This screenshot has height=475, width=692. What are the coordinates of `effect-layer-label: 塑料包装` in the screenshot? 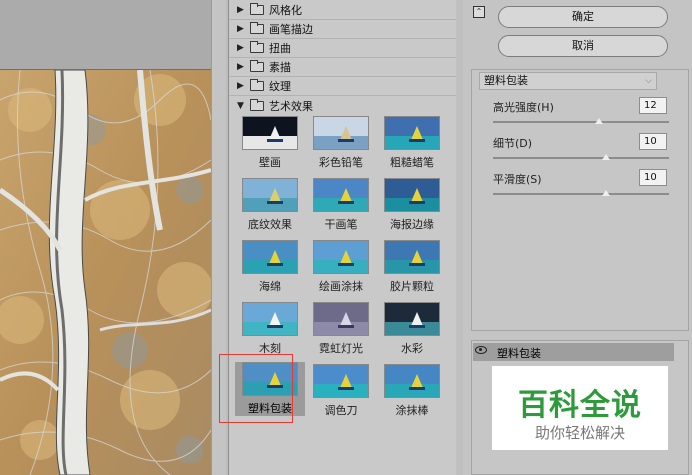 It's located at (519, 353).